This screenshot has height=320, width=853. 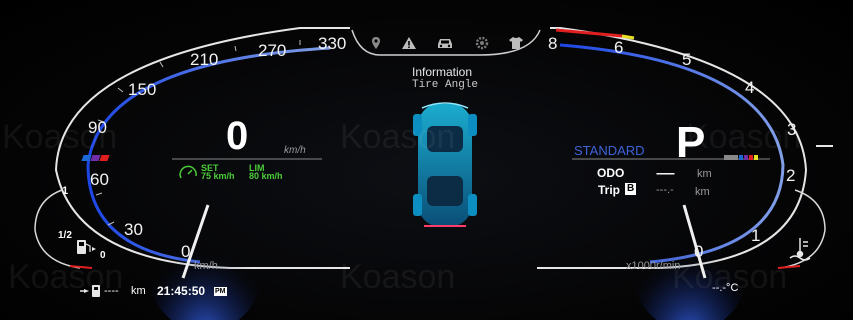 What do you see at coordinates (220, 291) in the screenshot?
I see `clock-ampm: PM` at bounding box center [220, 291].